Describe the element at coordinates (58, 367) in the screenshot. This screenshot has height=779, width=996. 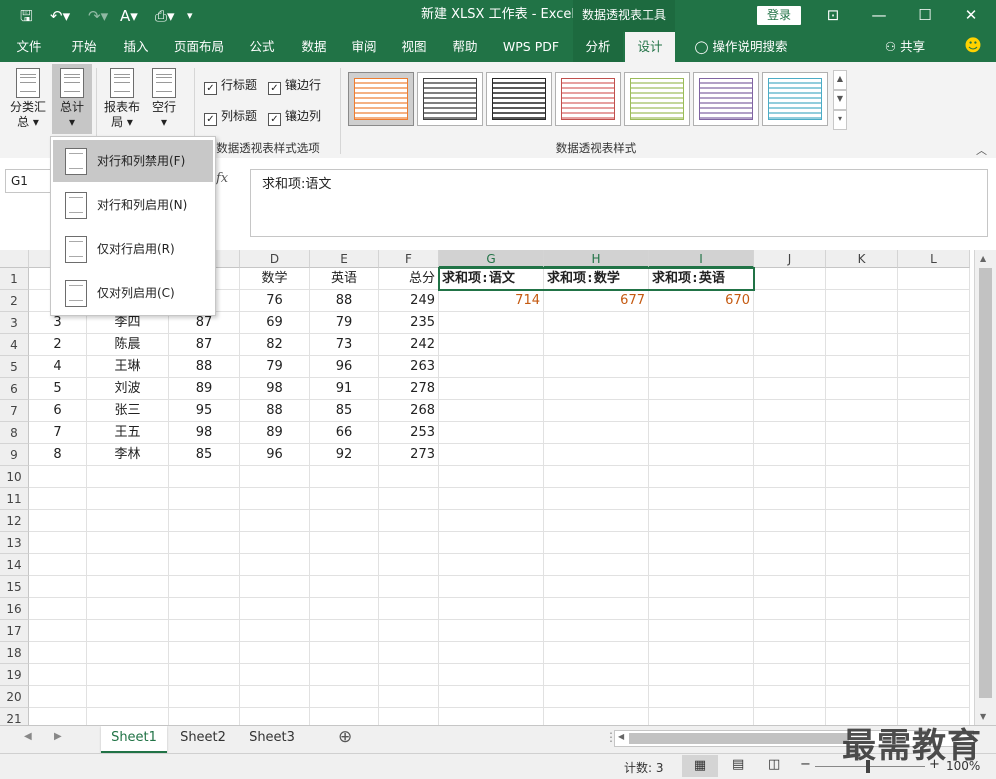
I see `cell: 4` at that location.